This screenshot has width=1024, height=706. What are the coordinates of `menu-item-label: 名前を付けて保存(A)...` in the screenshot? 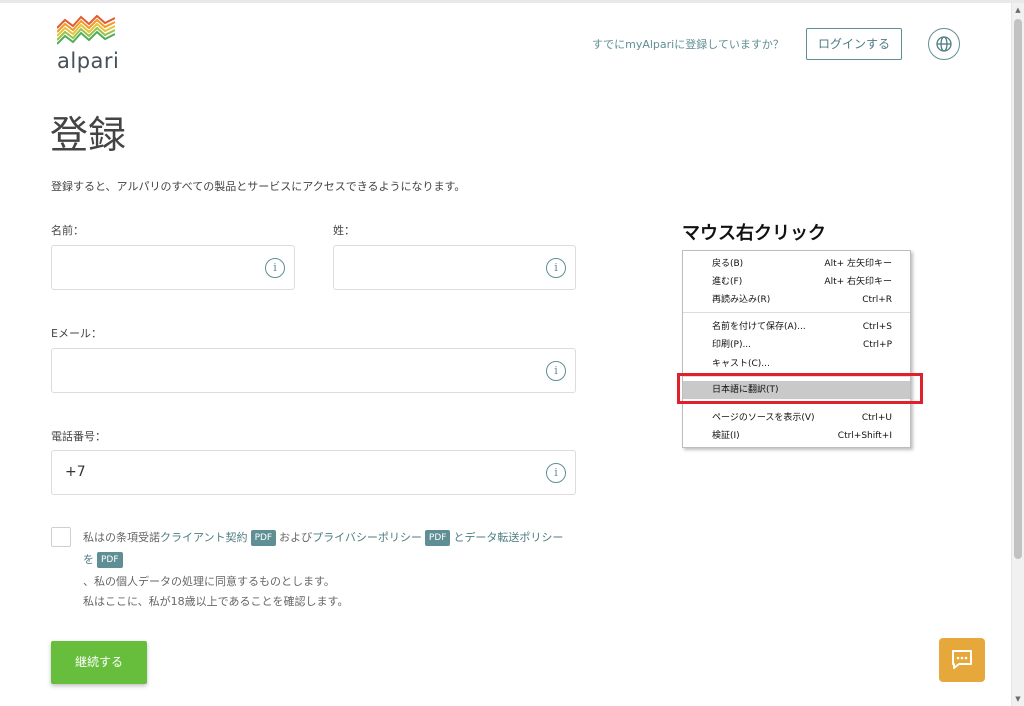 It's located at (759, 327).